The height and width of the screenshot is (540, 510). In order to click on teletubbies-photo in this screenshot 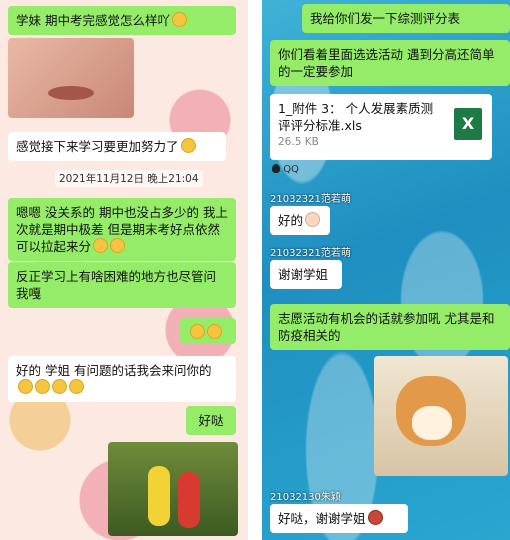, I will do `click(173, 489)`.